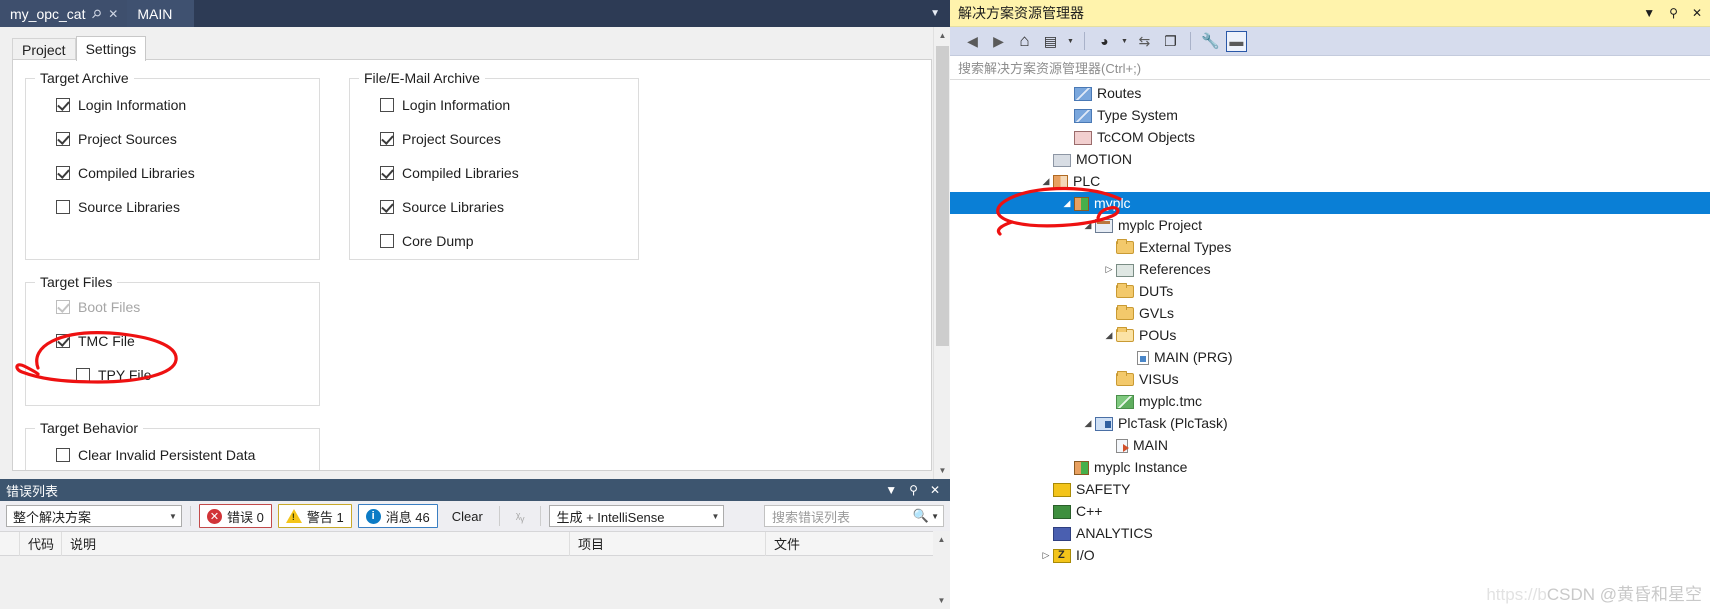 The height and width of the screenshot is (609, 1710). Describe the element at coordinates (113, 375) in the screenshot. I see `checkbox-row: TPY File` at that location.